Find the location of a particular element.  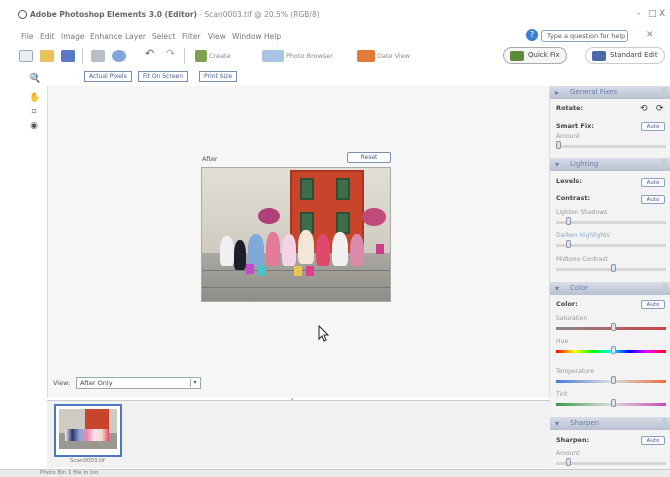

midtone-contrast-slider is located at coordinates (611, 268).